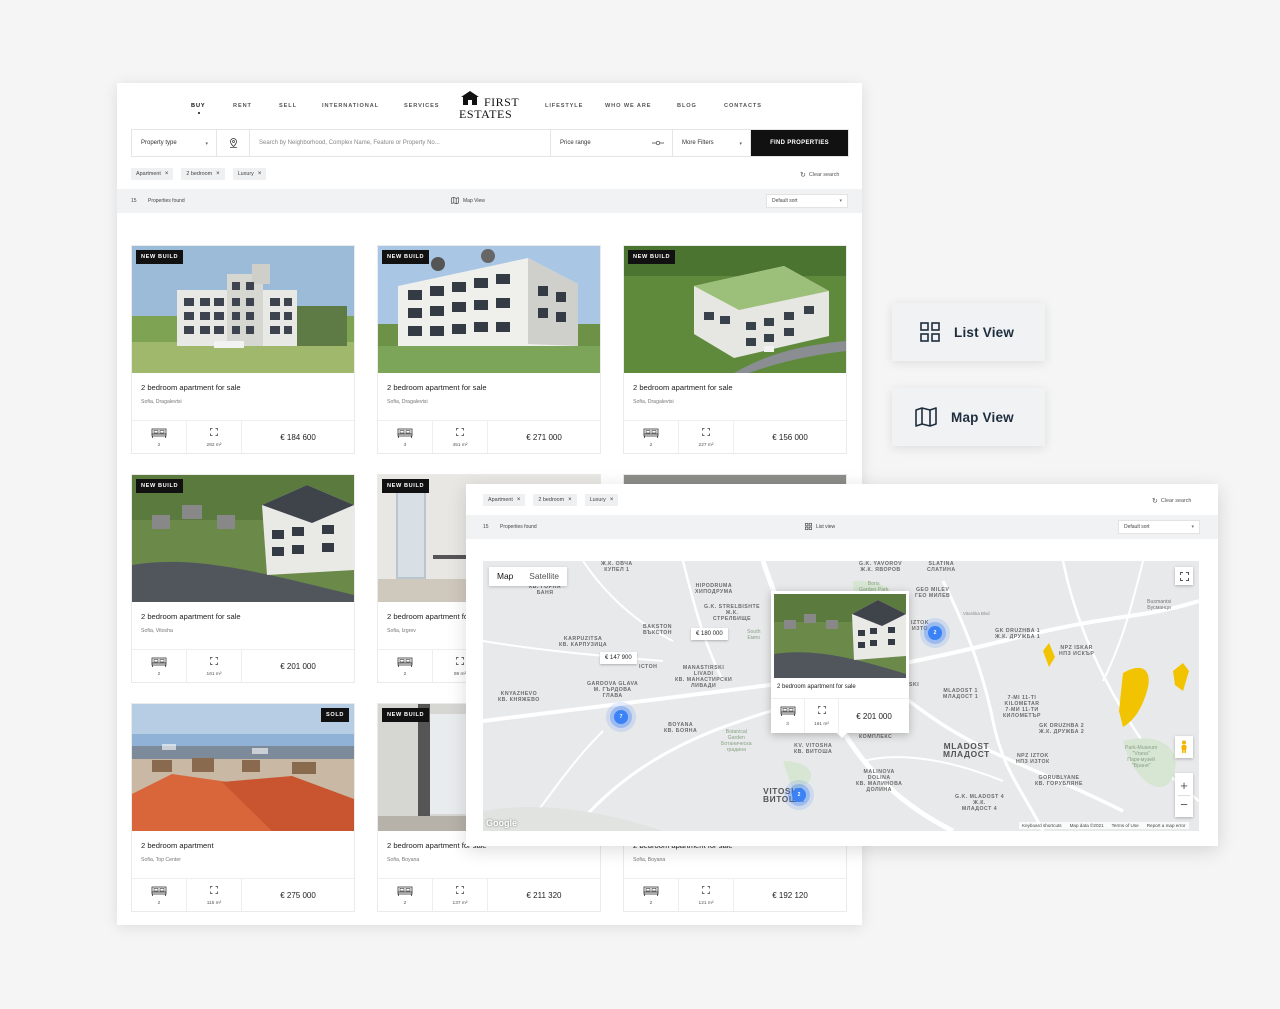 Image resolution: width=1280 pixels, height=1009 pixels. Describe the element at coordinates (564, 106) in the screenshot. I see `nav-lifestyle: LIFESTYLE` at that location.